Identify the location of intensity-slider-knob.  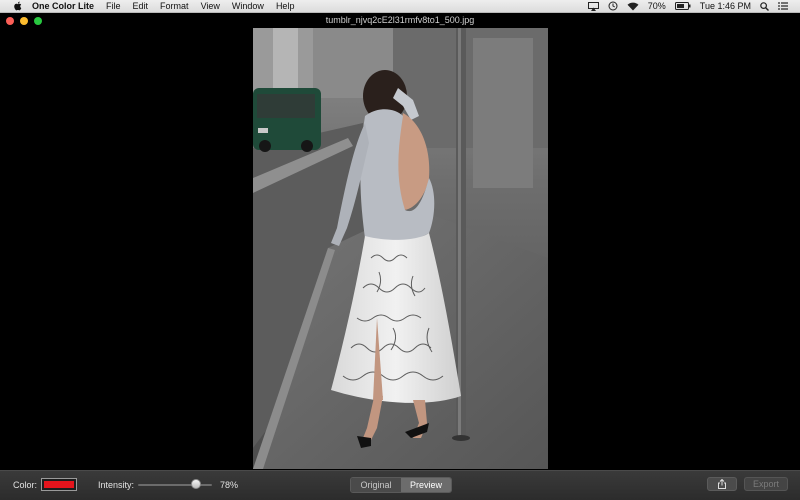
(195, 484).